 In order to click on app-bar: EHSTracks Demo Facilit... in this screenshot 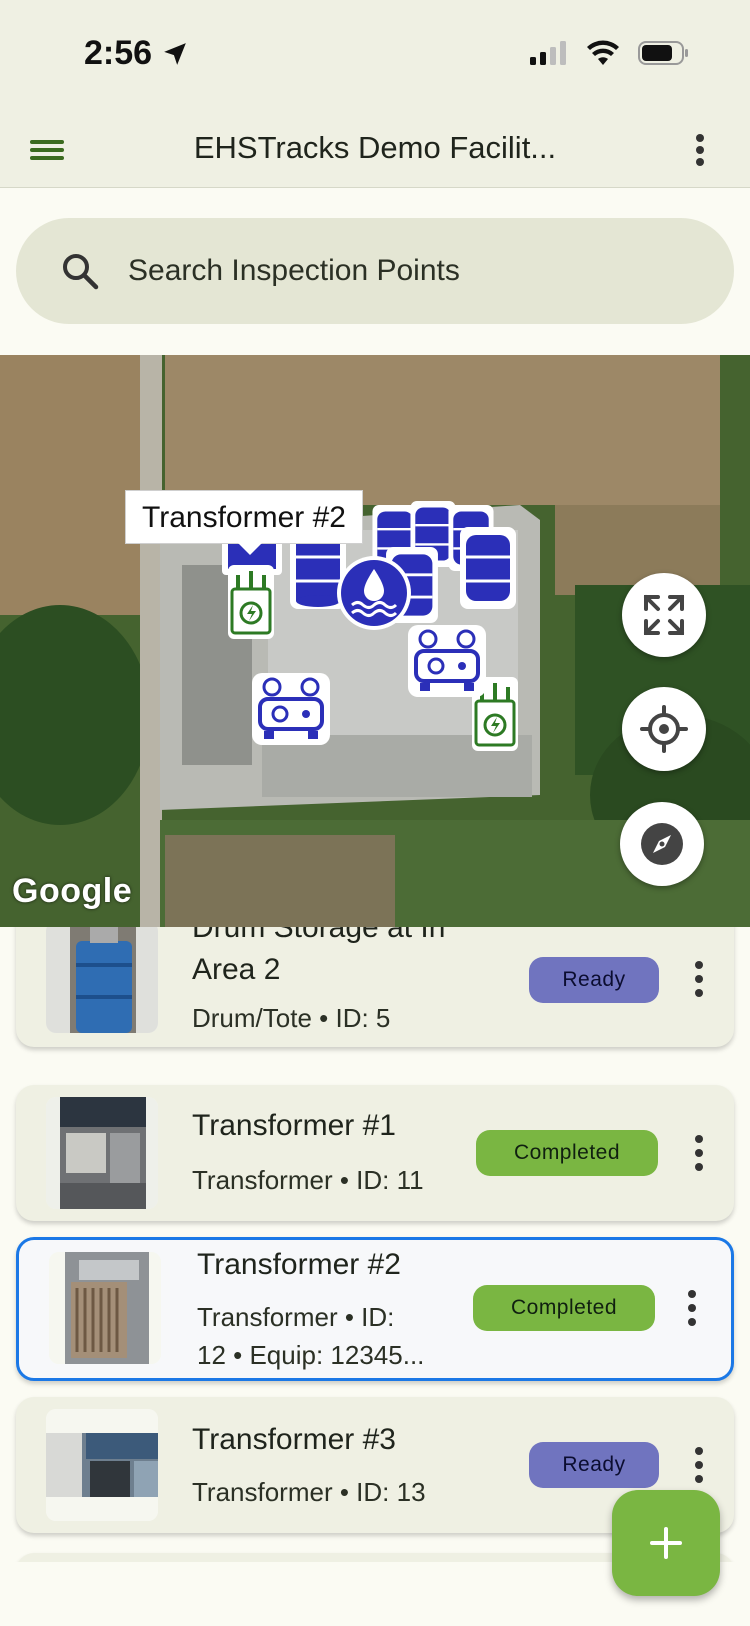, I will do `click(375, 149)`.